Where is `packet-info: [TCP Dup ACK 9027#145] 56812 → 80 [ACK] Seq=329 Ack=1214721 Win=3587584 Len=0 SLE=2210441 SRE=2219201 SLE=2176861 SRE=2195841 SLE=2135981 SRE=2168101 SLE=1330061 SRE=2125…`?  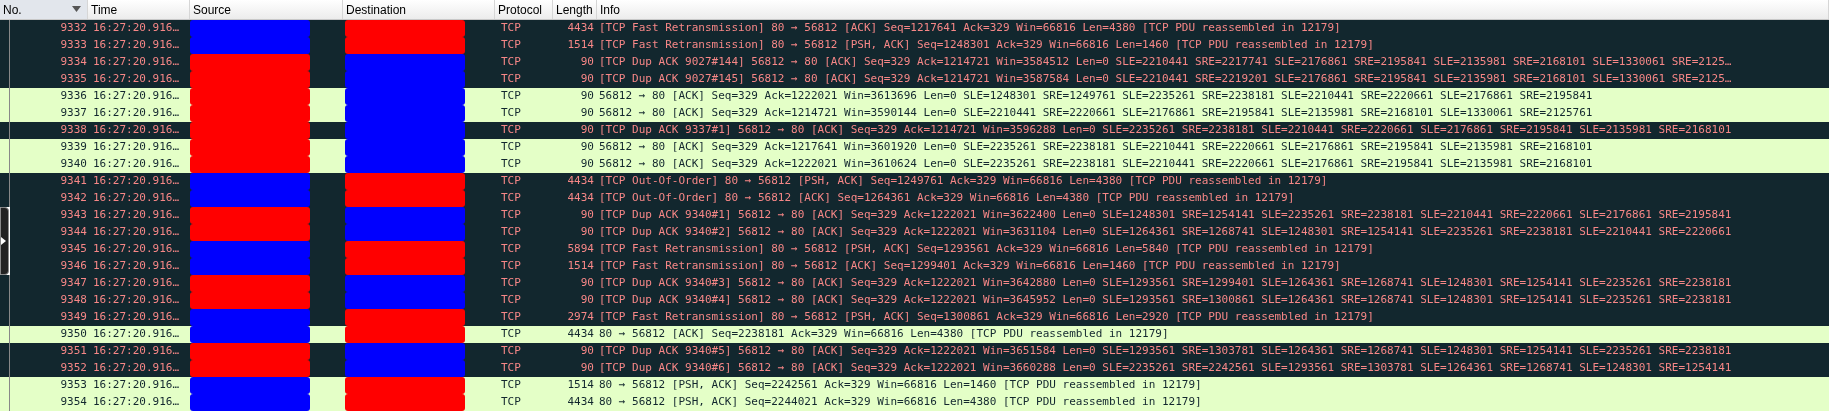
packet-info: [TCP Dup ACK 9027#145] 56812 → 80 [ACK] Seq=329 Ack=1214721 Win=3587584 Len=0 SLE=2210441 SRE=2219201 SLE=2176861 SRE=2195841 SLE=2135981 SRE=2168101 SLE=1330061 SRE=2125… is located at coordinates (1165, 79).